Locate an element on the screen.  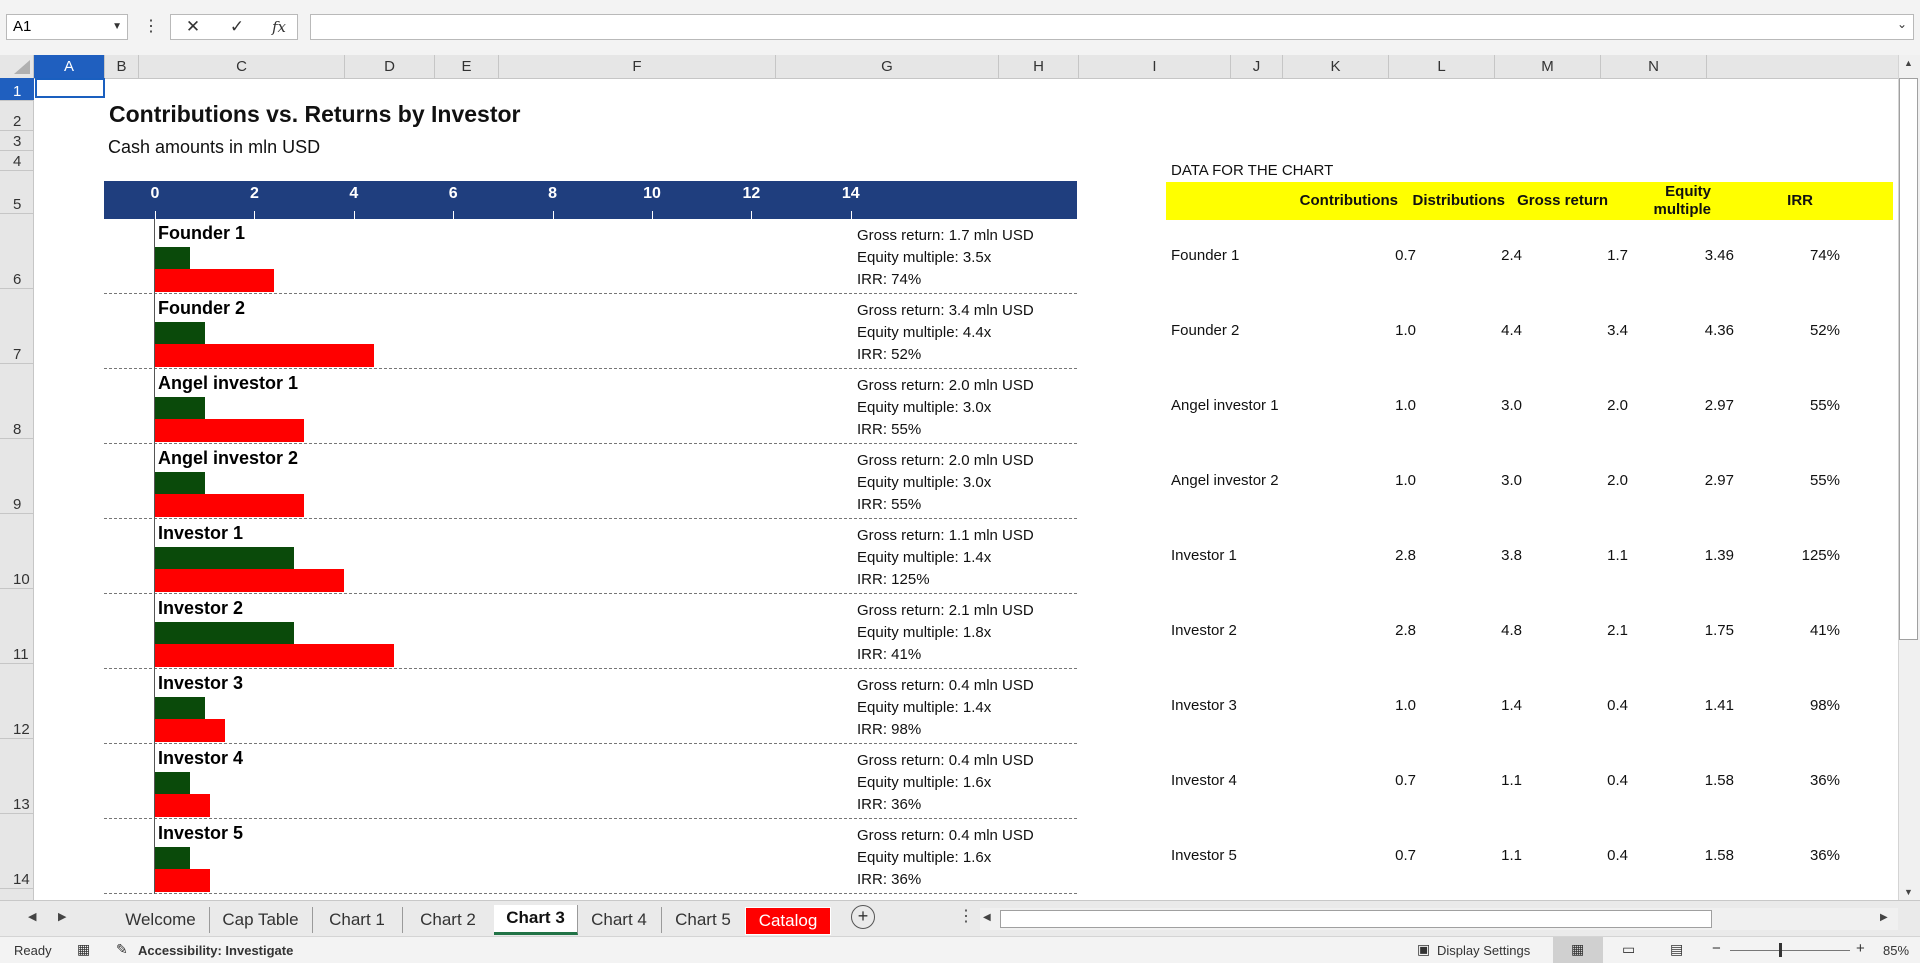
column-header-d: D is located at coordinates (390, 66).